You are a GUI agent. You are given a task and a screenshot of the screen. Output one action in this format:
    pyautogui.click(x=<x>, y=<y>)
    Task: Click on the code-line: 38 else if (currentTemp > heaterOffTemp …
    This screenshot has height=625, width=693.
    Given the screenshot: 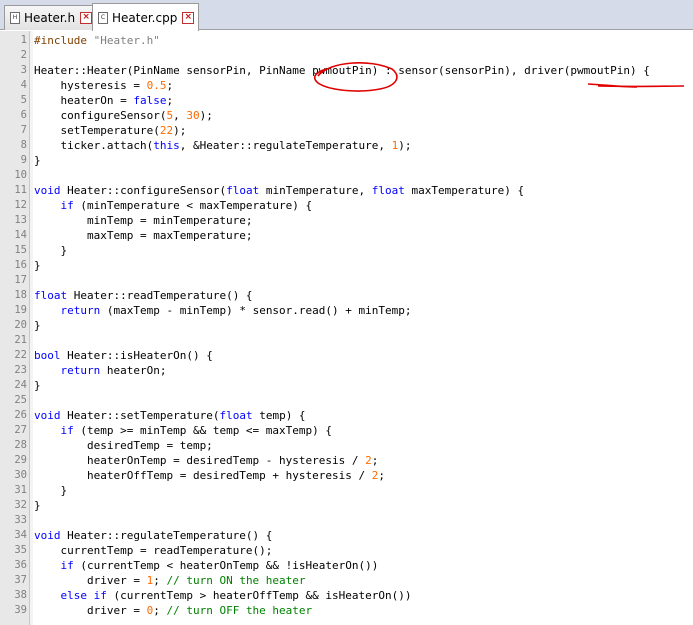 What is the action you would take?
    pyautogui.click(x=346, y=595)
    